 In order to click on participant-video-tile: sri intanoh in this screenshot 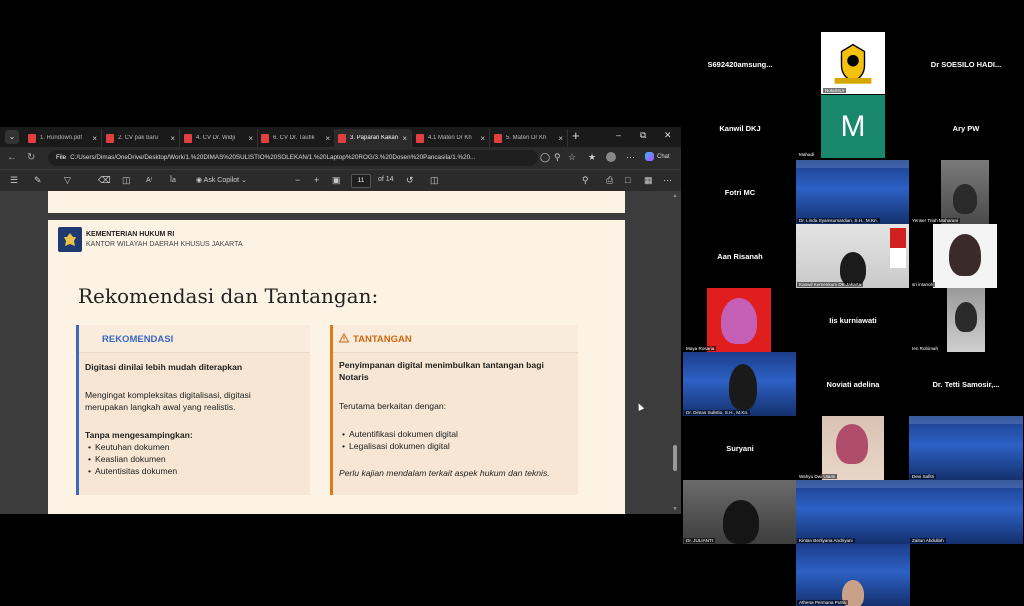, I will do `click(966, 256)`.